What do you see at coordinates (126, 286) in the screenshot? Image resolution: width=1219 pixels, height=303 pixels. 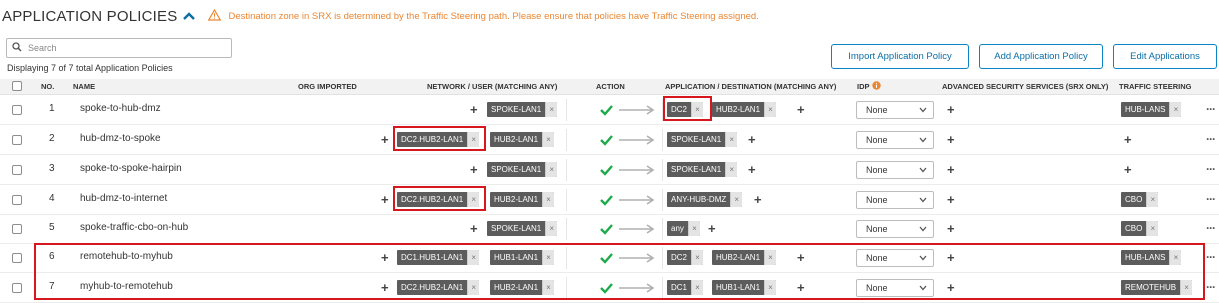 I see `policy-name: myhub-to-remotehub` at bounding box center [126, 286].